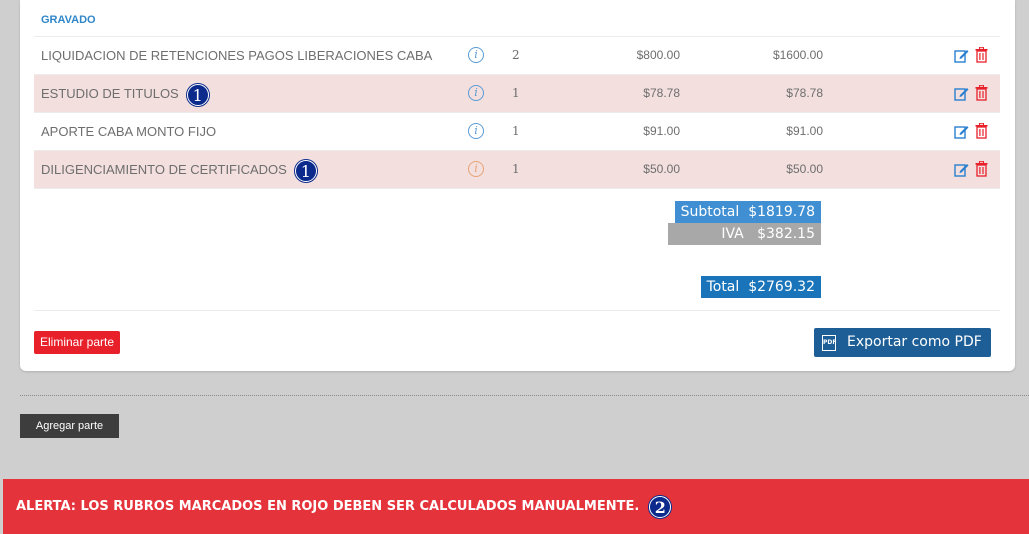 Image resolution: width=1029 pixels, height=534 pixels. What do you see at coordinates (517, 310) in the screenshot?
I see `footer-divider` at bounding box center [517, 310].